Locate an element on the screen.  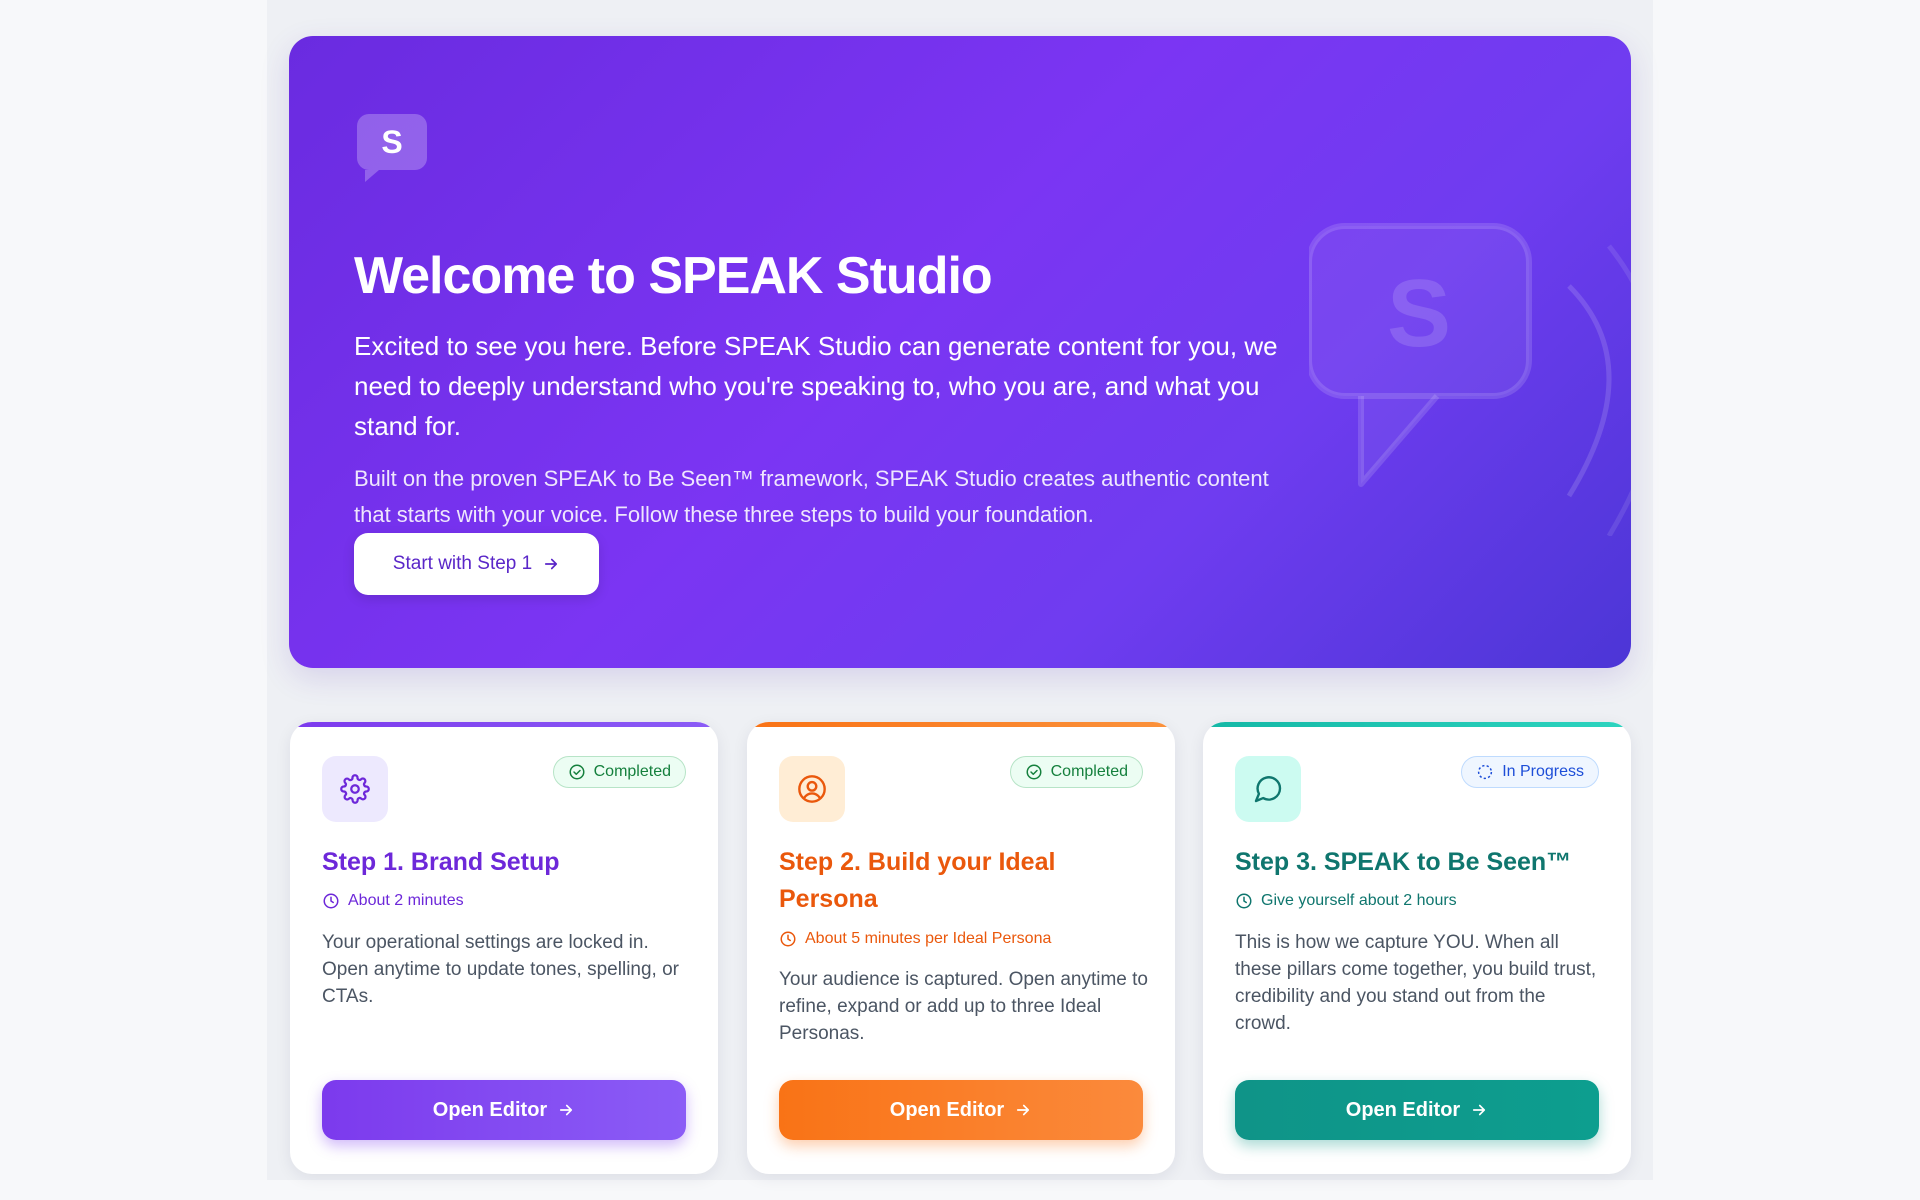
time-estimate: Give yourself about 2 hours is located at coordinates (1346, 901).